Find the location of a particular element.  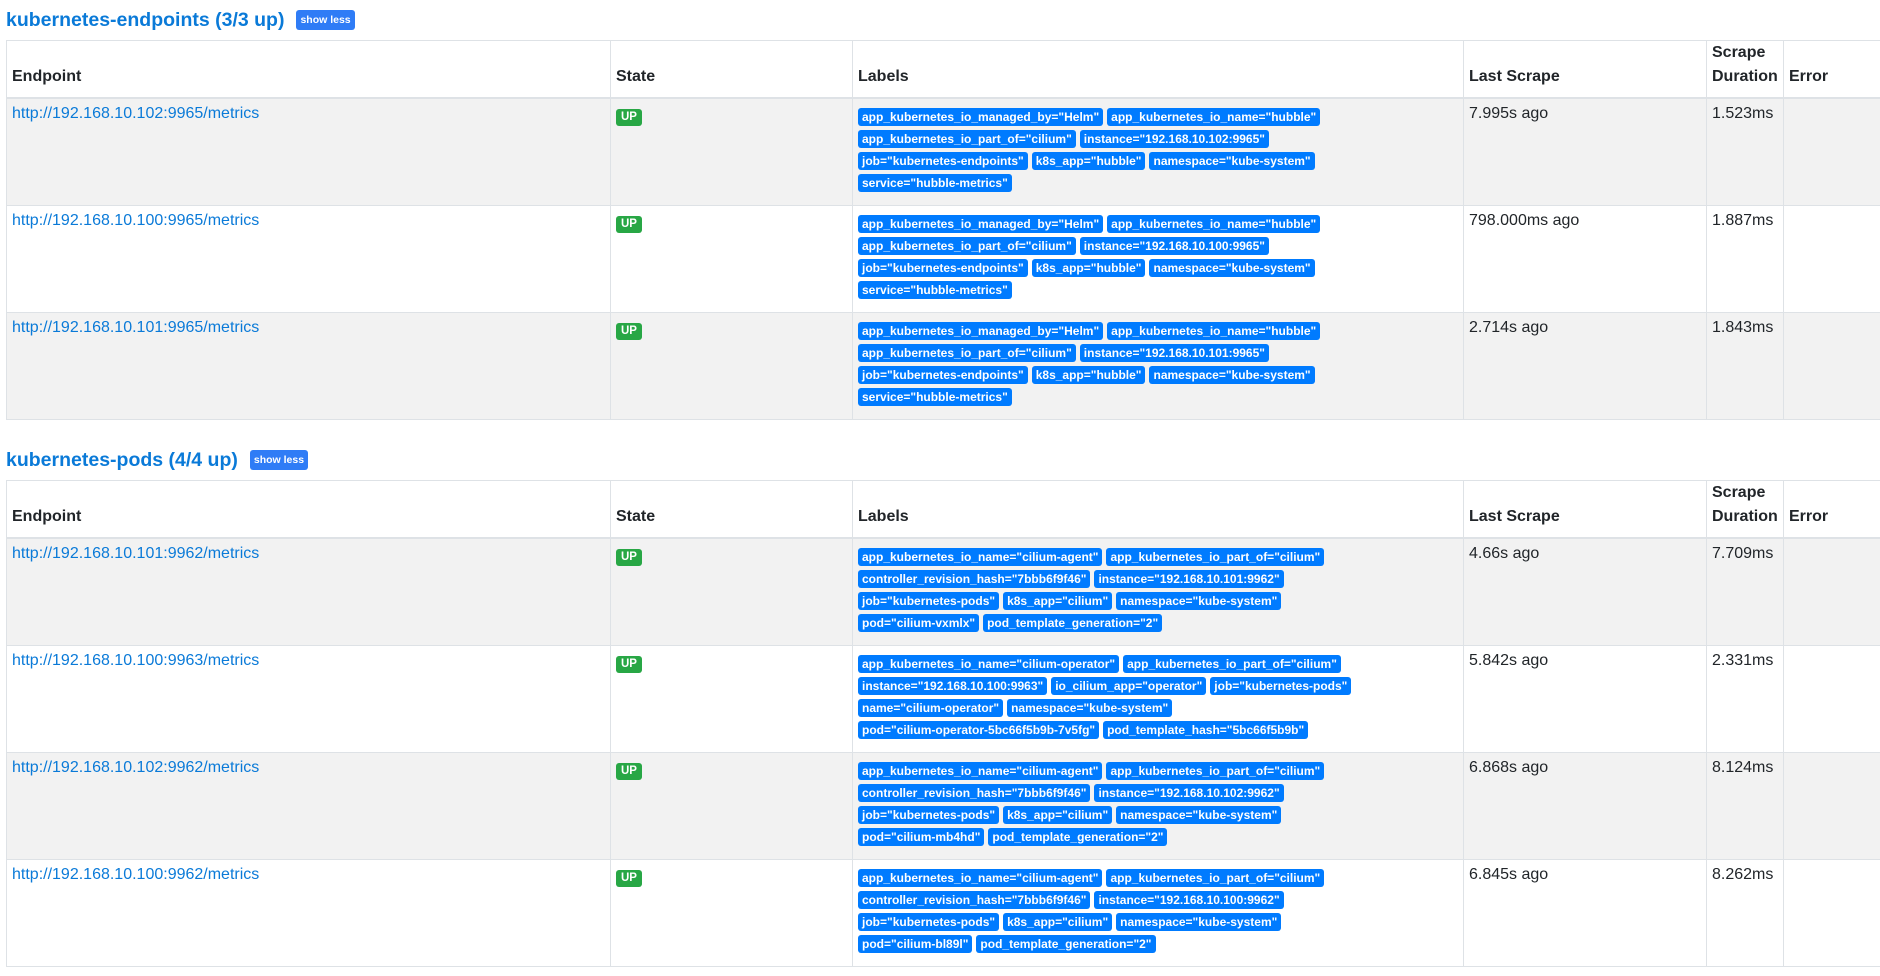

label-badge: pod="cilium-vxmlx" is located at coordinates (919, 623).